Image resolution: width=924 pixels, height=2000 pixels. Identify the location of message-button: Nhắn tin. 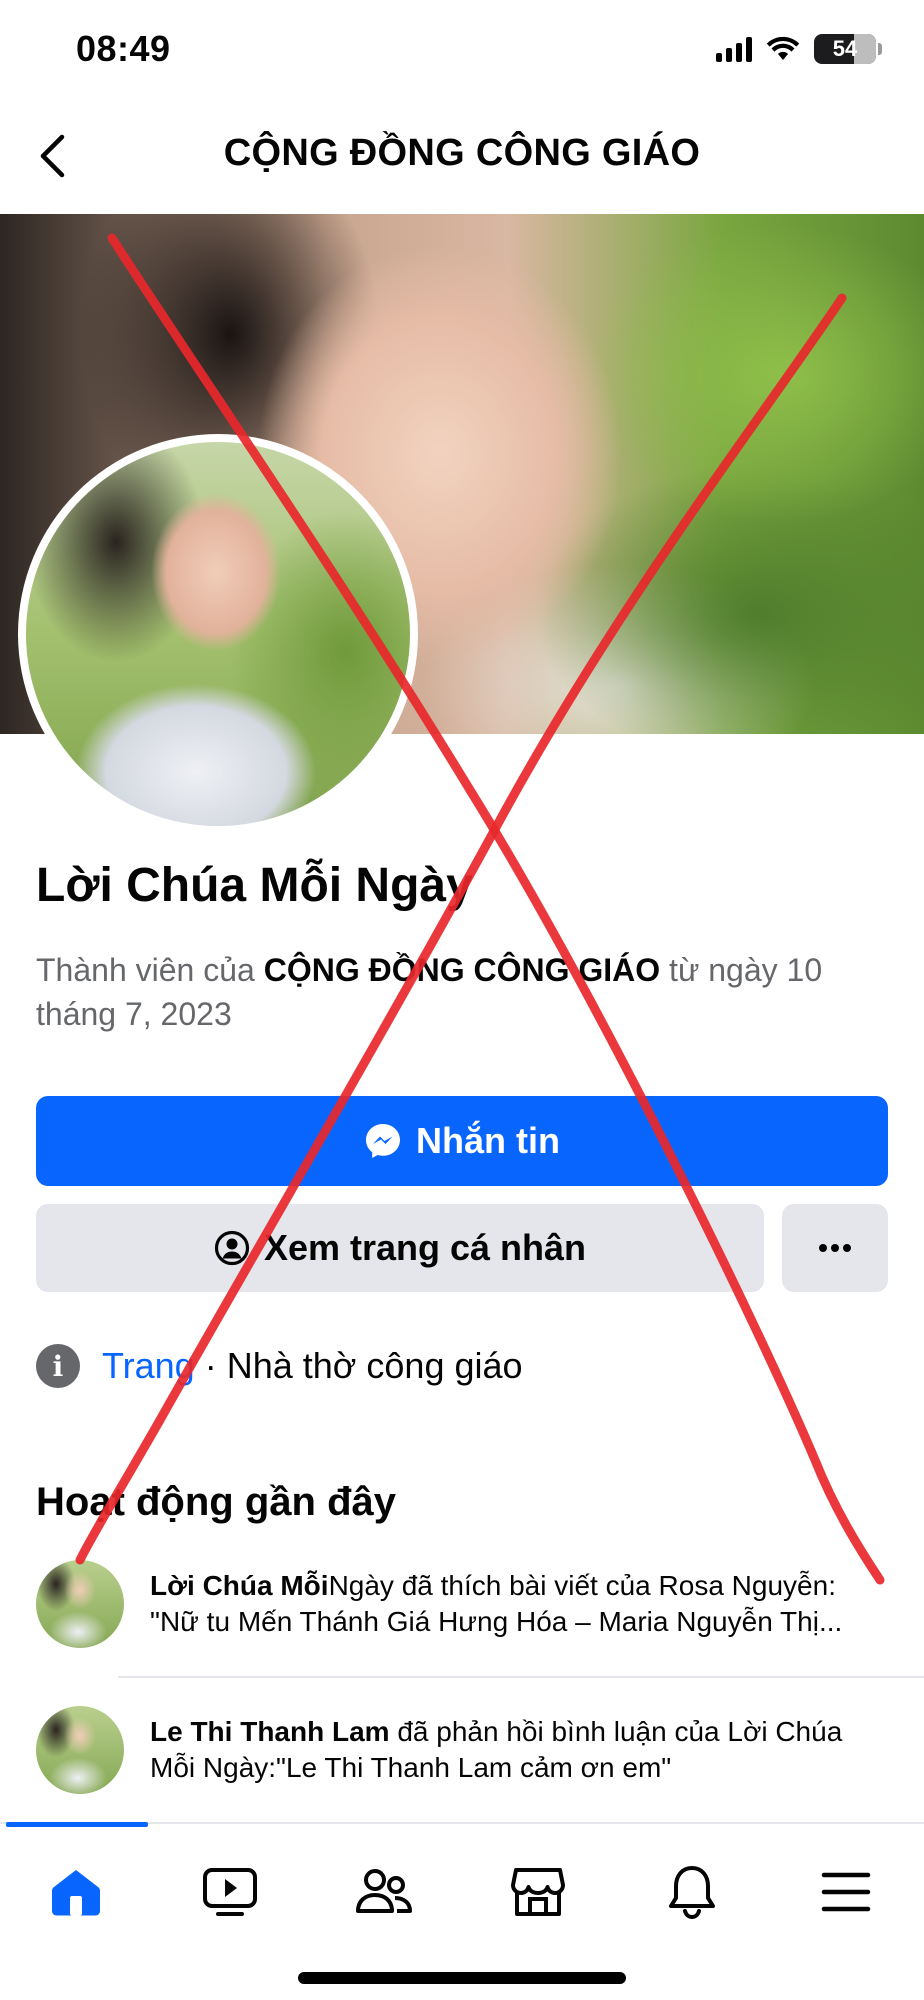
(462, 1141).